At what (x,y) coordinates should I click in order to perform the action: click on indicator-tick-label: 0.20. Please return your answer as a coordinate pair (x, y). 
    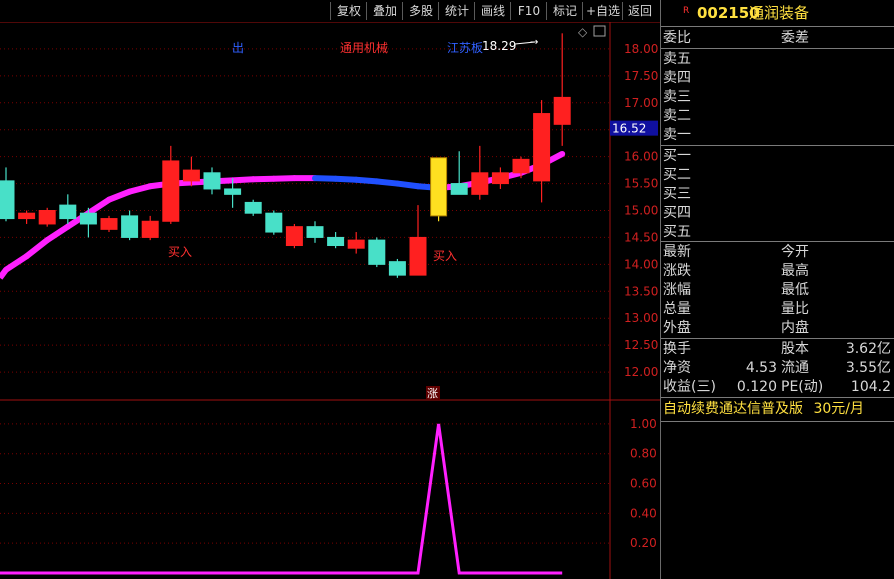
    Looking at the image, I should click on (643, 543).